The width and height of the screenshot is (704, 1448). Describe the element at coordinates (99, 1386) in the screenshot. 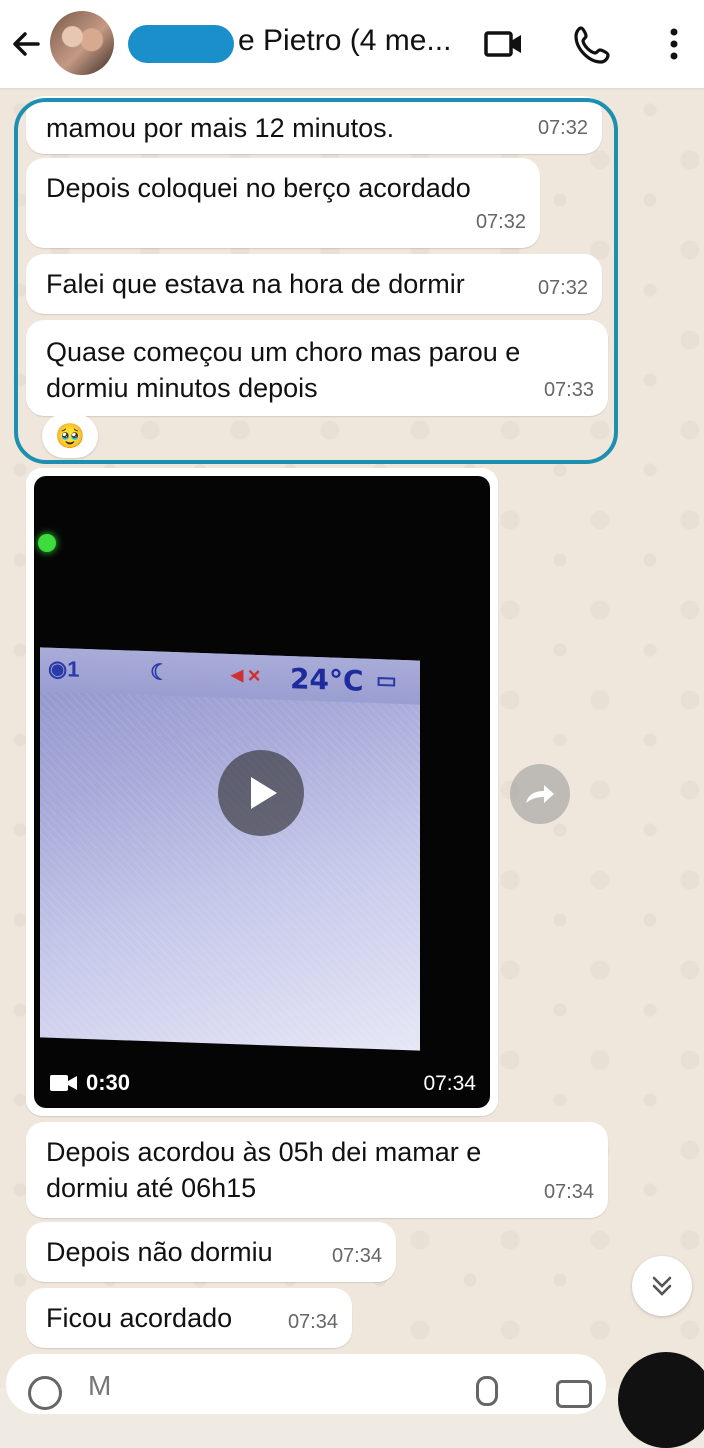

I see `message-input: M` at that location.